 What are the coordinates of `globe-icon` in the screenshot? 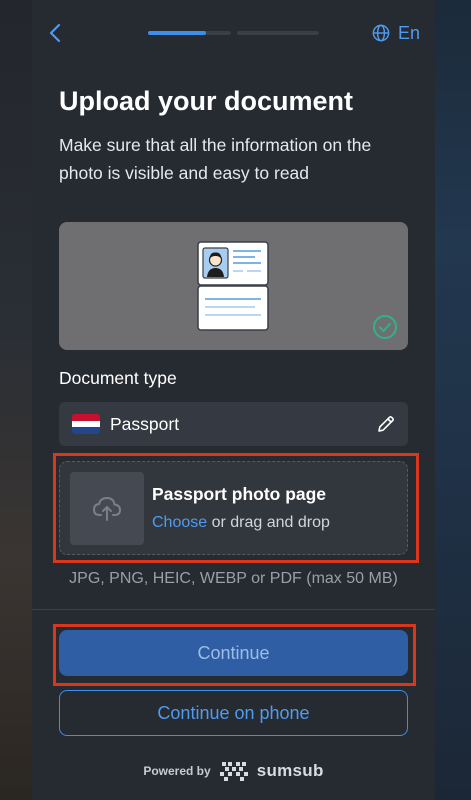 It's located at (381, 33).